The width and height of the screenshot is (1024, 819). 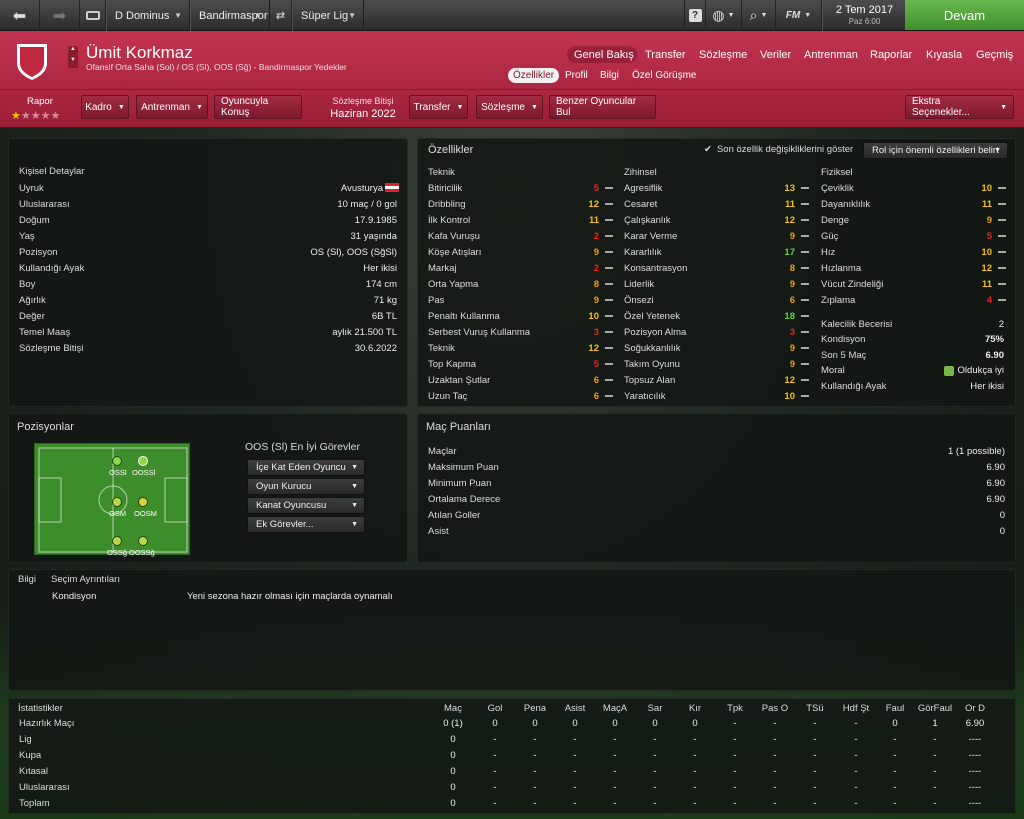 What do you see at coordinates (509, 107) in the screenshot?
I see `contract-button: Sözleşme ▼` at bounding box center [509, 107].